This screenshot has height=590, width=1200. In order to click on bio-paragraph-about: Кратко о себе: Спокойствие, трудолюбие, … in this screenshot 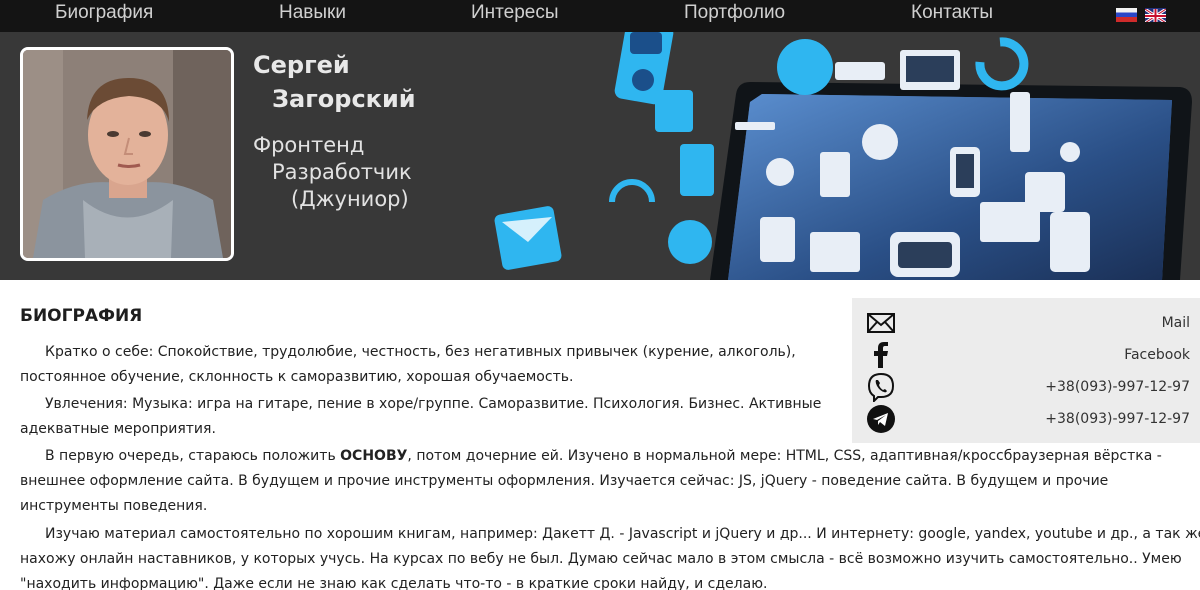, I will do `click(420, 365)`.